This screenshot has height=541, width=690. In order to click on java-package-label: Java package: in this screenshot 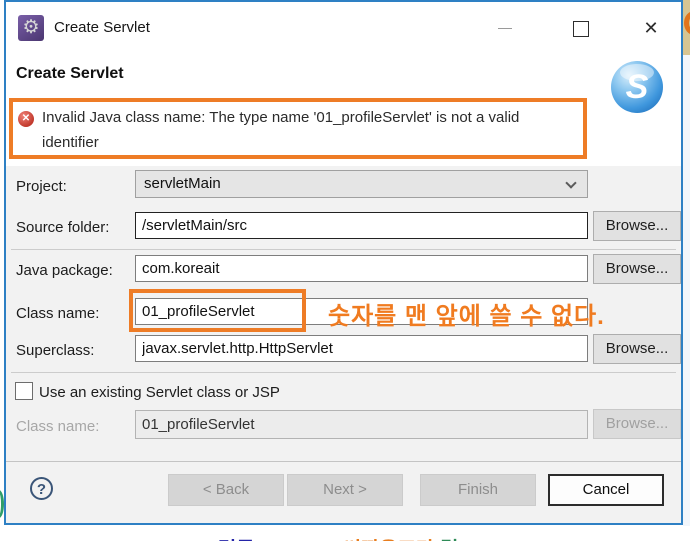, I will do `click(64, 270)`.